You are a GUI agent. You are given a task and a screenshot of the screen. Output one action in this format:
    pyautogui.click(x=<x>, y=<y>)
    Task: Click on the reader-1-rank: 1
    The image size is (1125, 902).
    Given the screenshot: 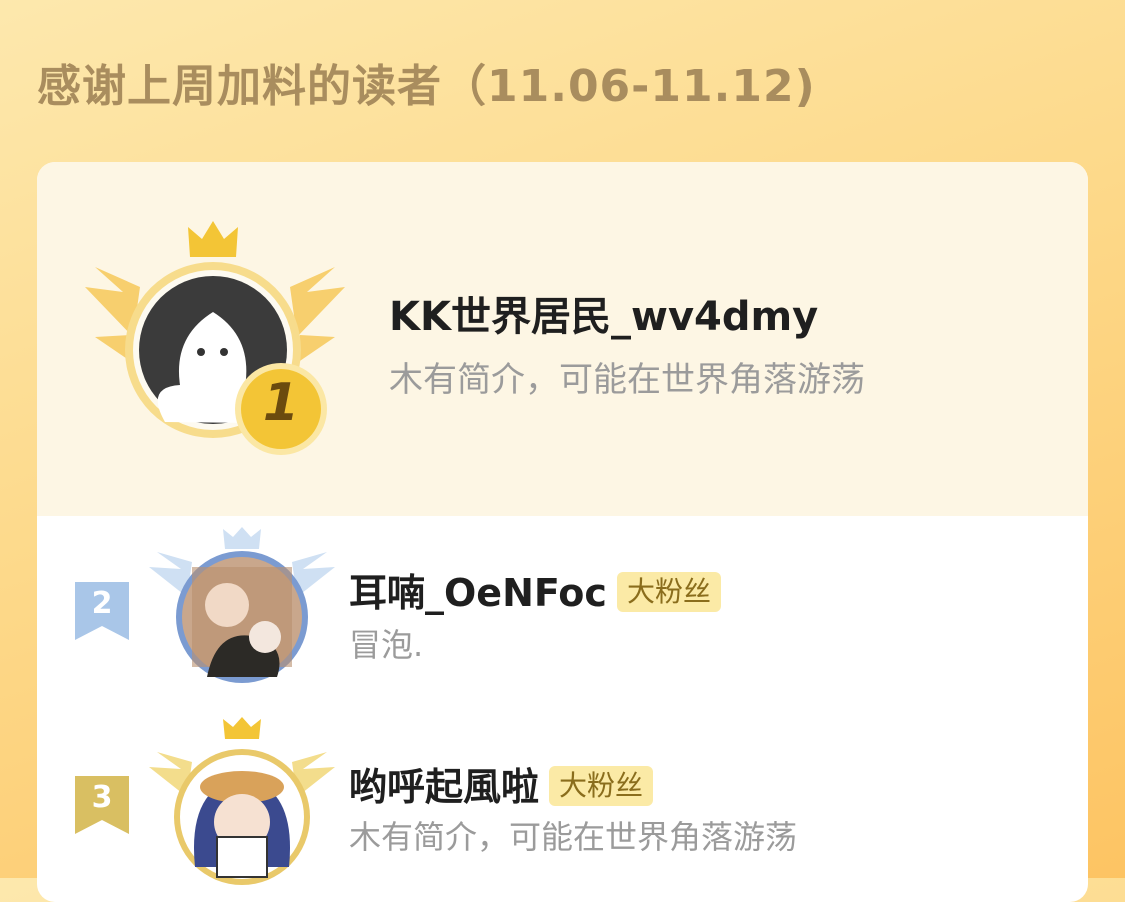 What is the action you would take?
    pyautogui.click(x=281, y=403)
    